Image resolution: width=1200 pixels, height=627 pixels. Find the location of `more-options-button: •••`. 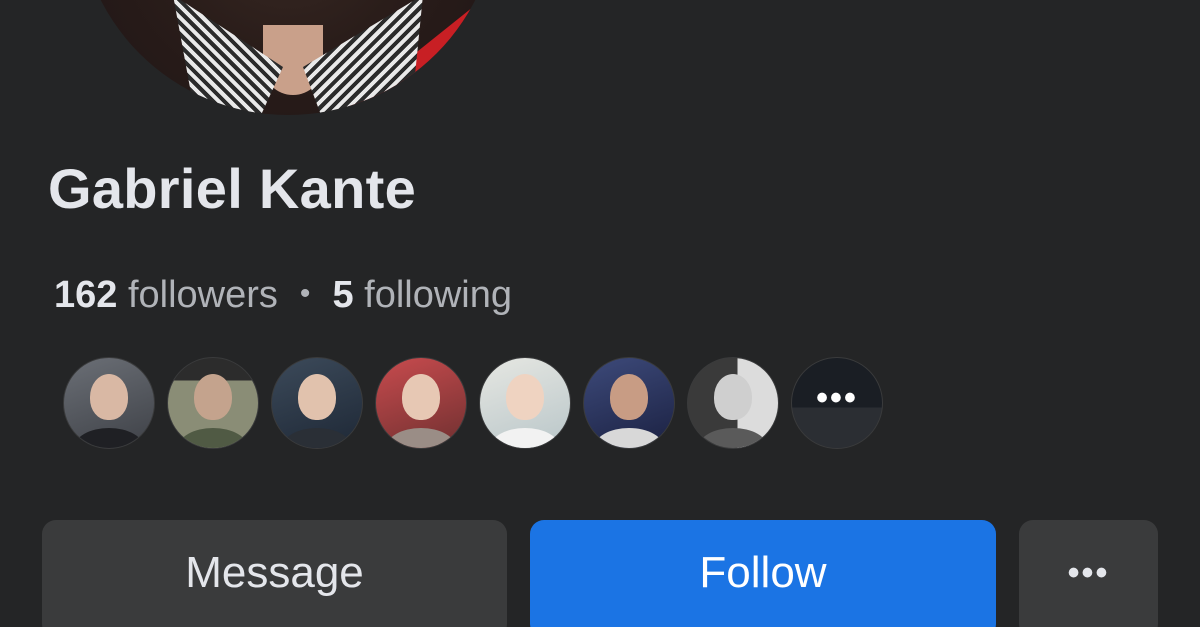

more-options-button: ••• is located at coordinates (1088, 573).